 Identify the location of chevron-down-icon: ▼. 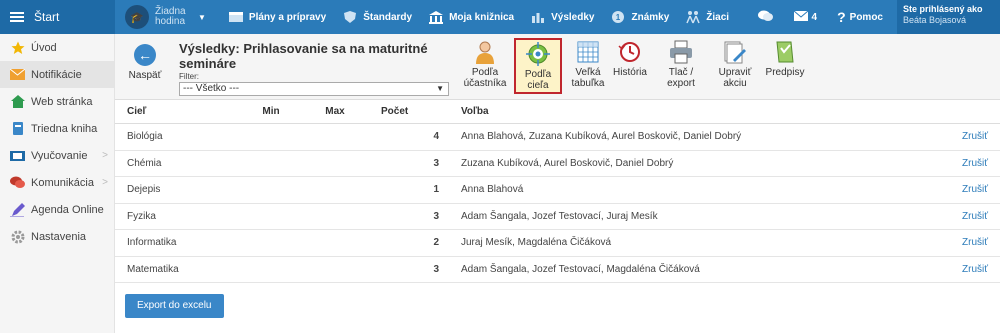
(202, 17).